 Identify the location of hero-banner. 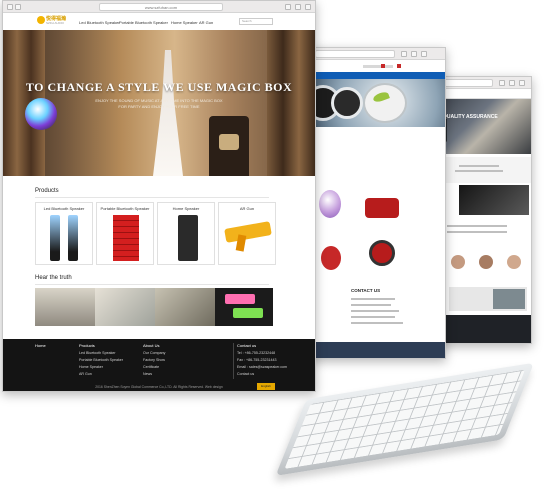
(373, 103).